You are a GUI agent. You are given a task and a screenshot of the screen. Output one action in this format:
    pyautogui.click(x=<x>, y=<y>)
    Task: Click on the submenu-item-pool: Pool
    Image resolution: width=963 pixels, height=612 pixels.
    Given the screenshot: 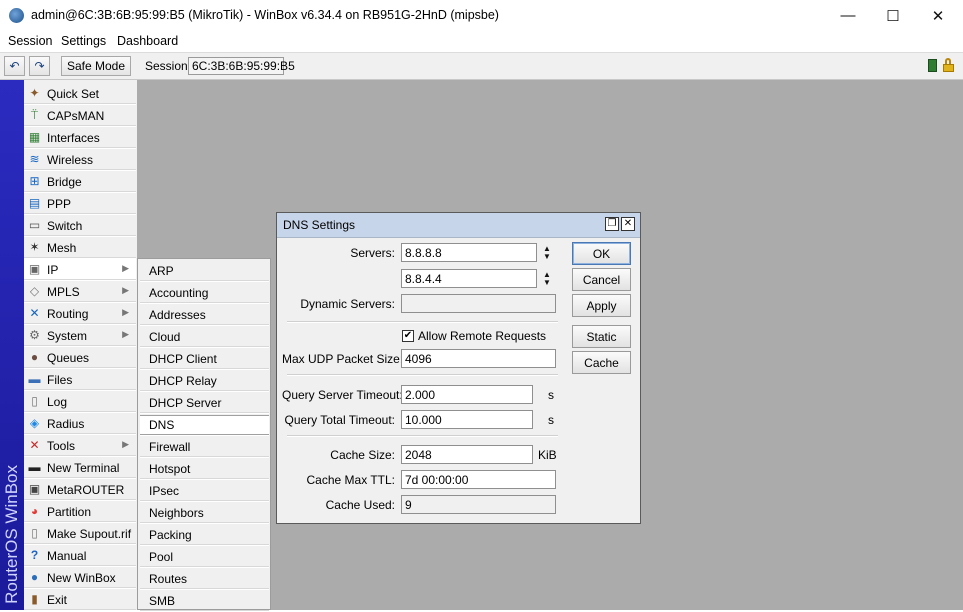 What is the action you would take?
    pyautogui.click(x=204, y=557)
    